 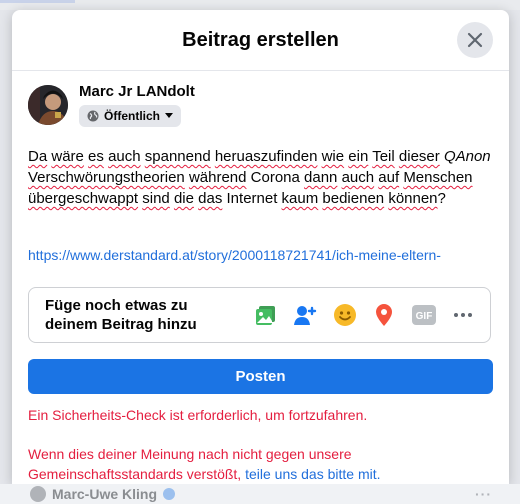 I want to click on dialog-title: Beitrag erstellen, so click(x=260, y=40).